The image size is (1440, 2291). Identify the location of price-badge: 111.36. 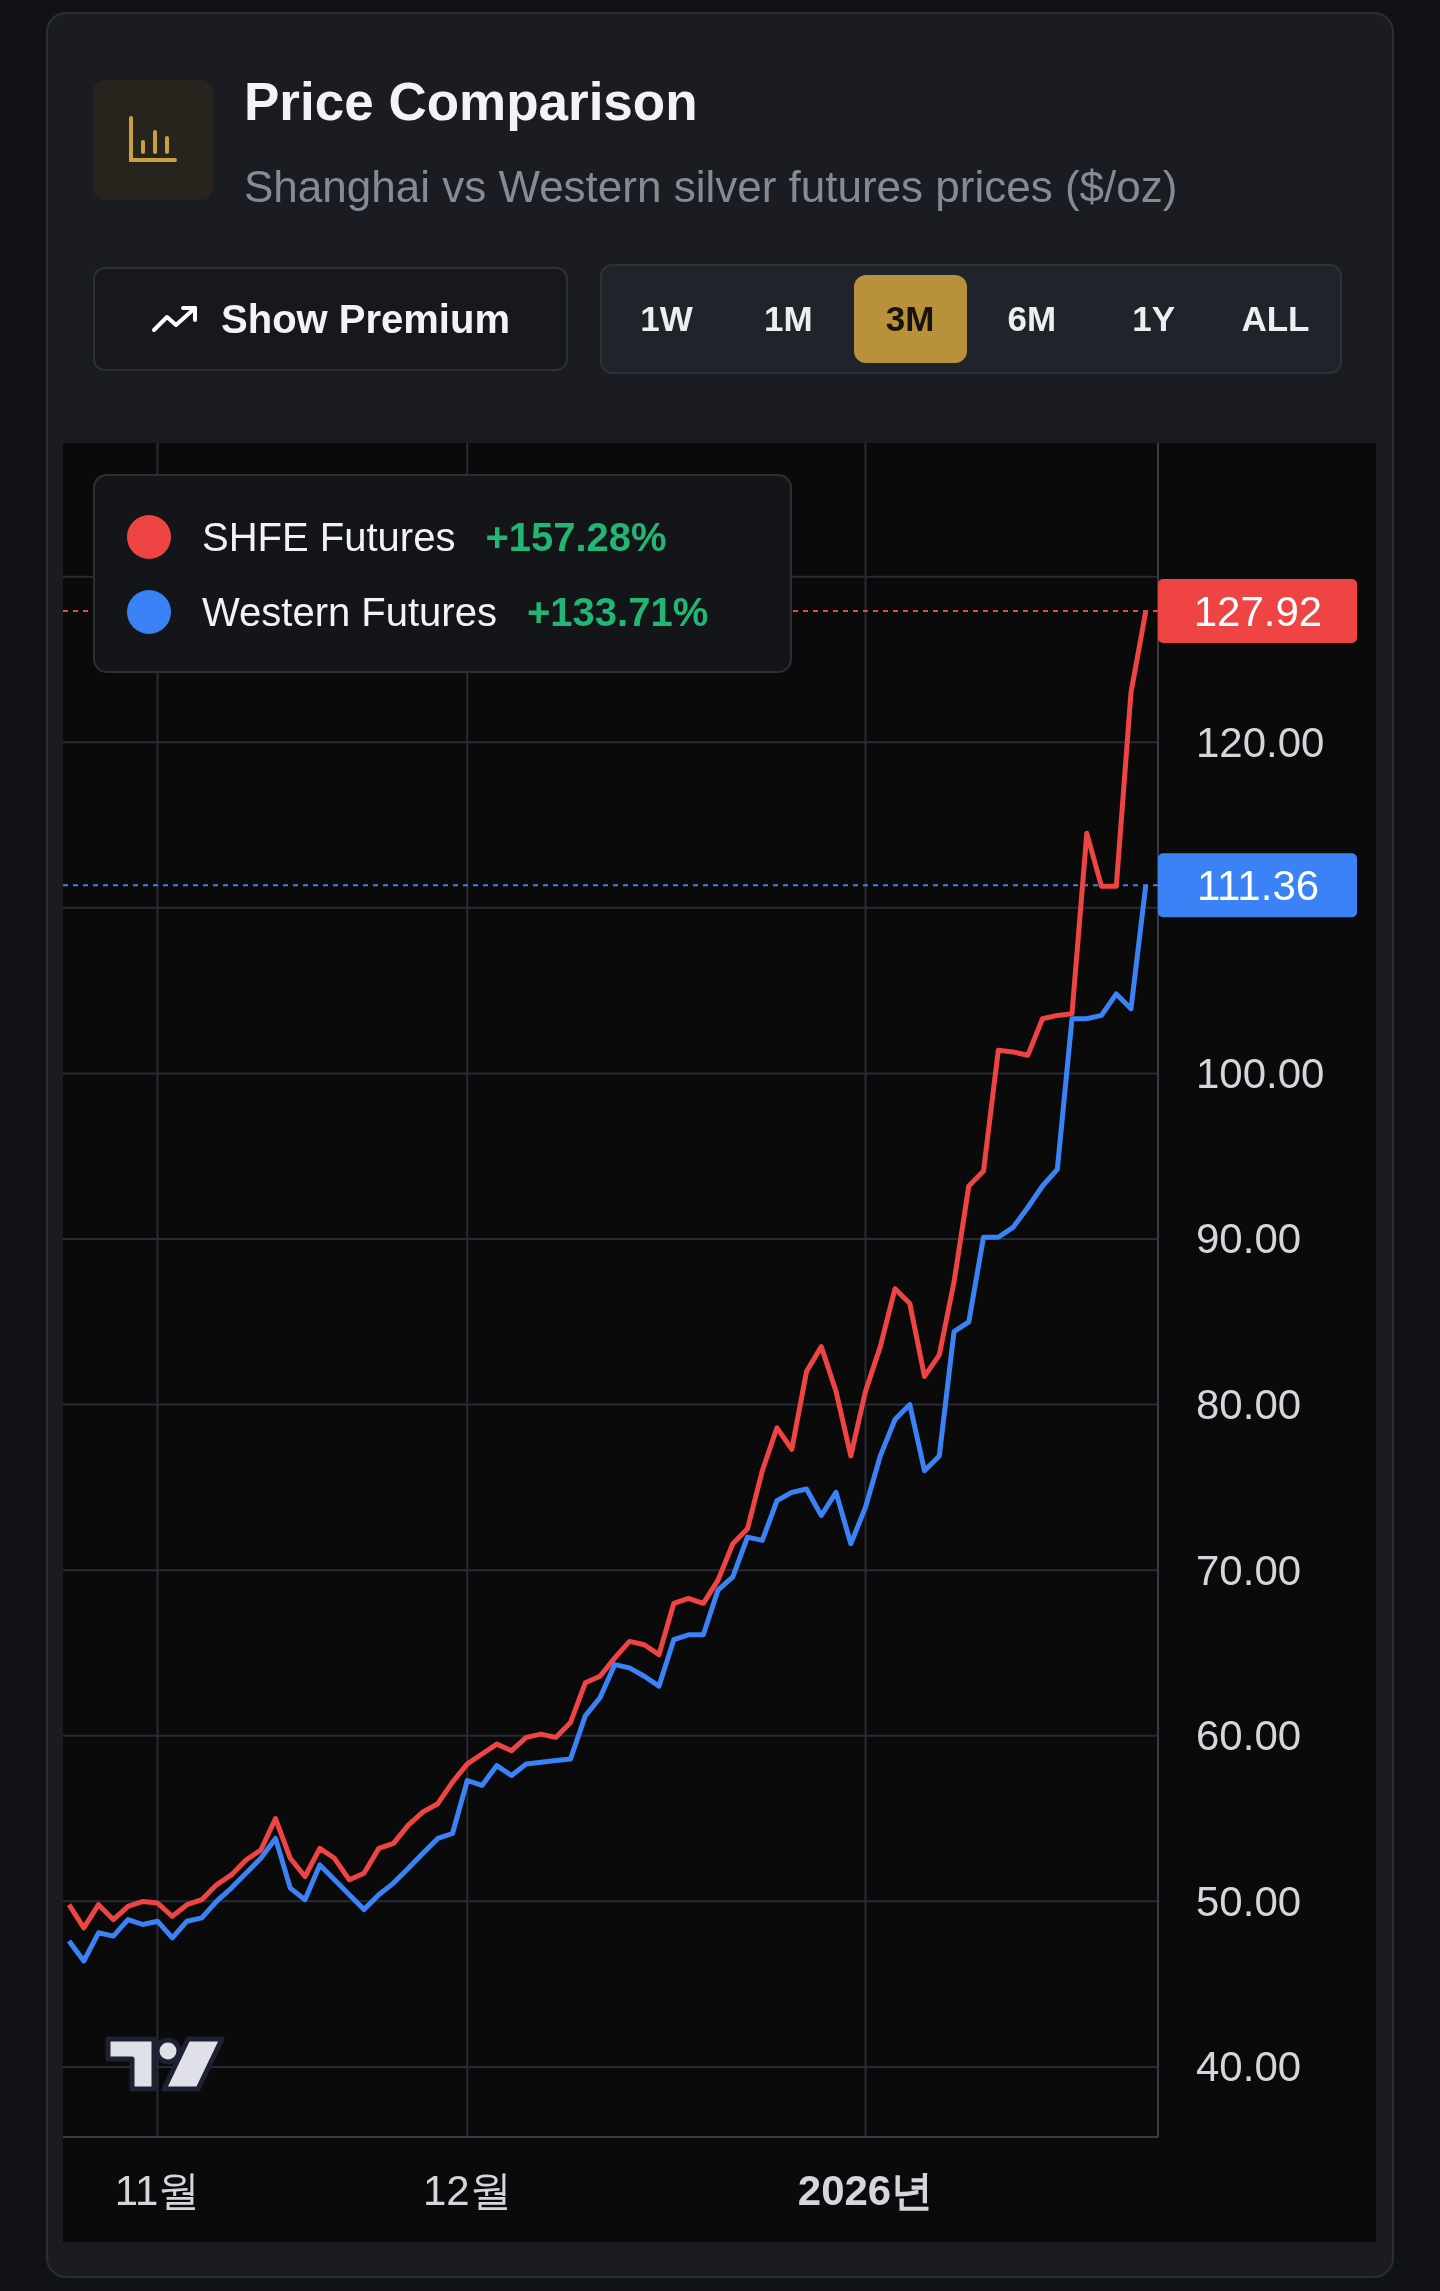
(1257, 885).